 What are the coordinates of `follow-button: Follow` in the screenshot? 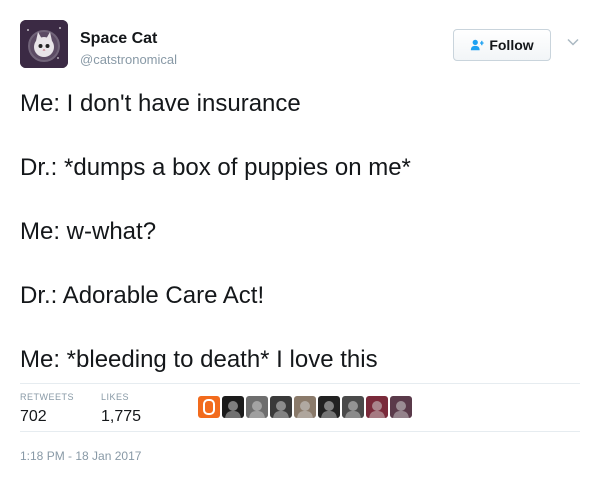 It's located at (502, 45).